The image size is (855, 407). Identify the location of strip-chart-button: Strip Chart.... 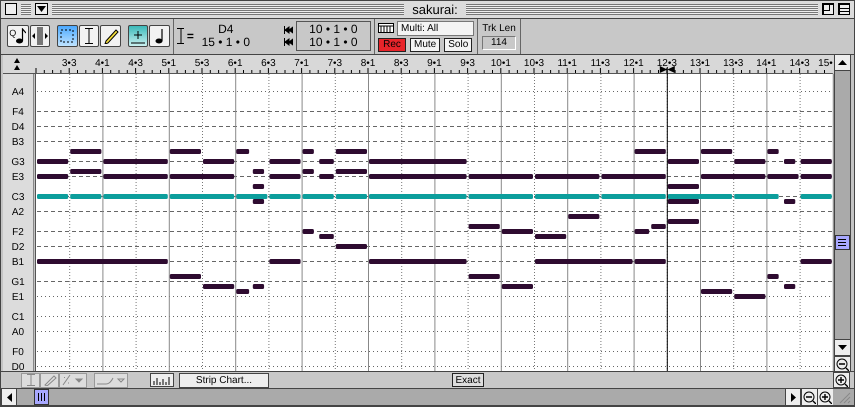
(224, 380).